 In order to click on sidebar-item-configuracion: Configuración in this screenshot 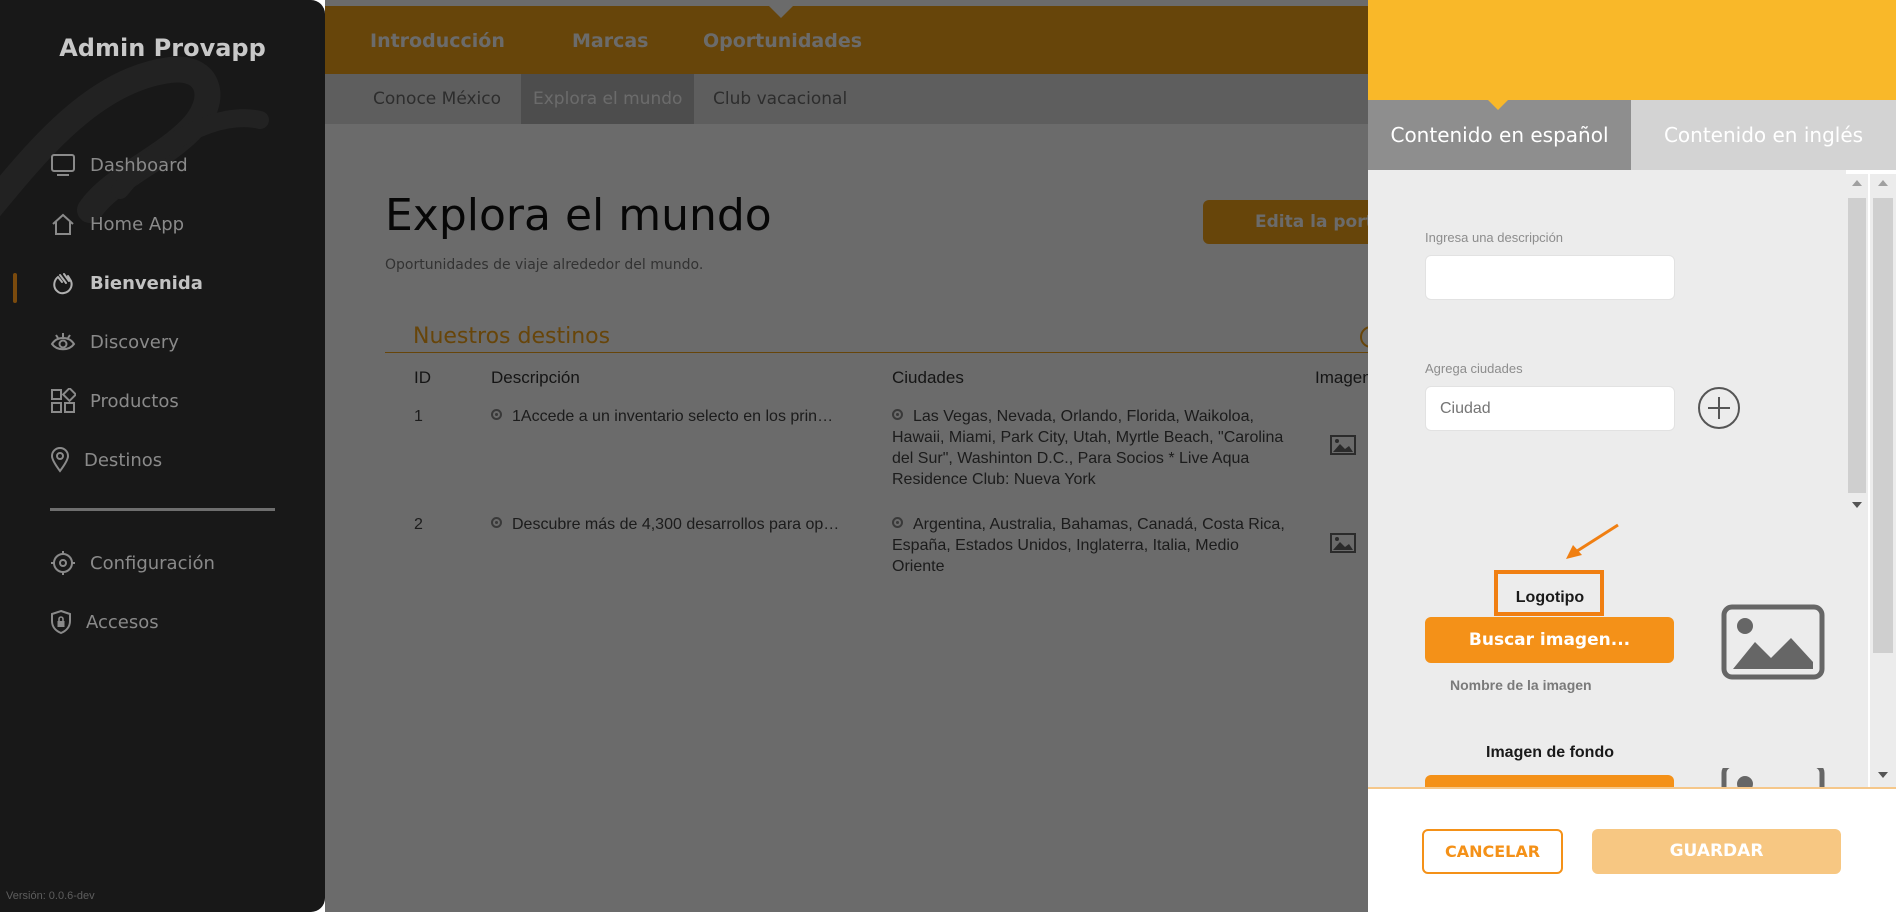, I will do `click(132, 563)`.